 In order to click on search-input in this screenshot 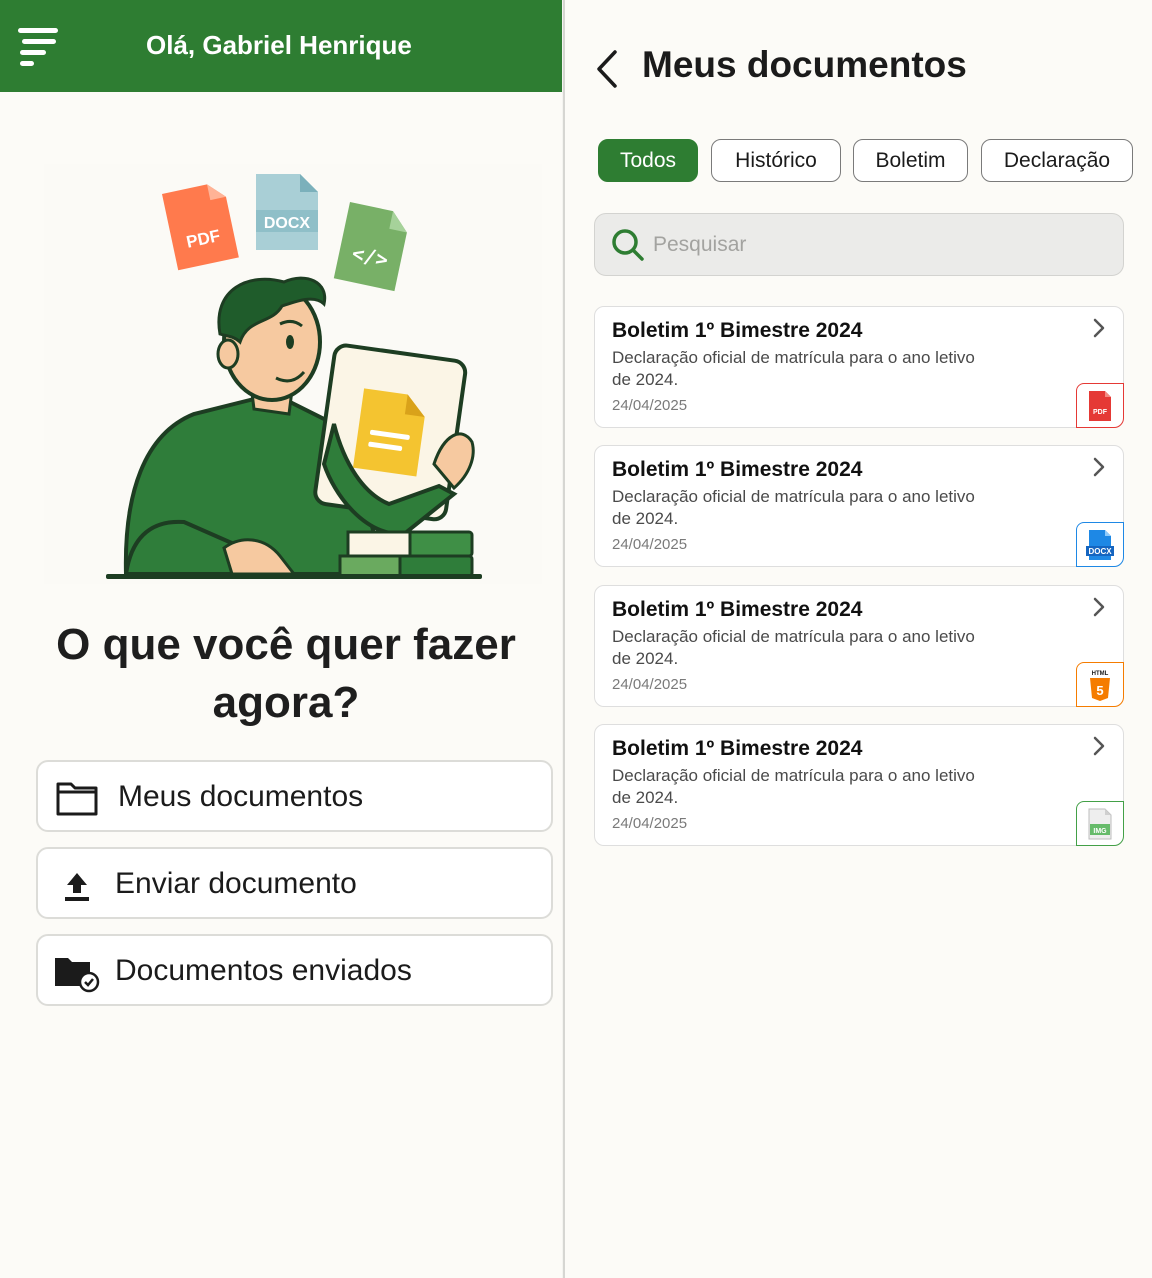, I will do `click(873, 245)`.